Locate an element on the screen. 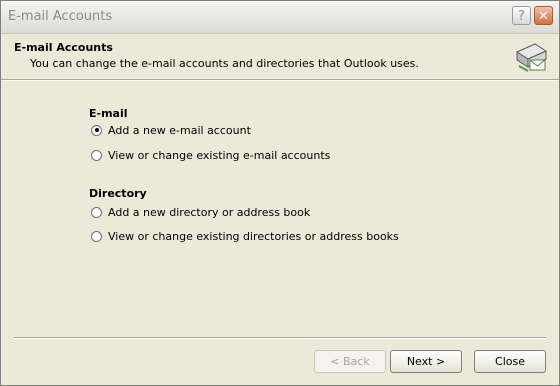 The image size is (560, 386). next-button: Next > is located at coordinates (426, 361).